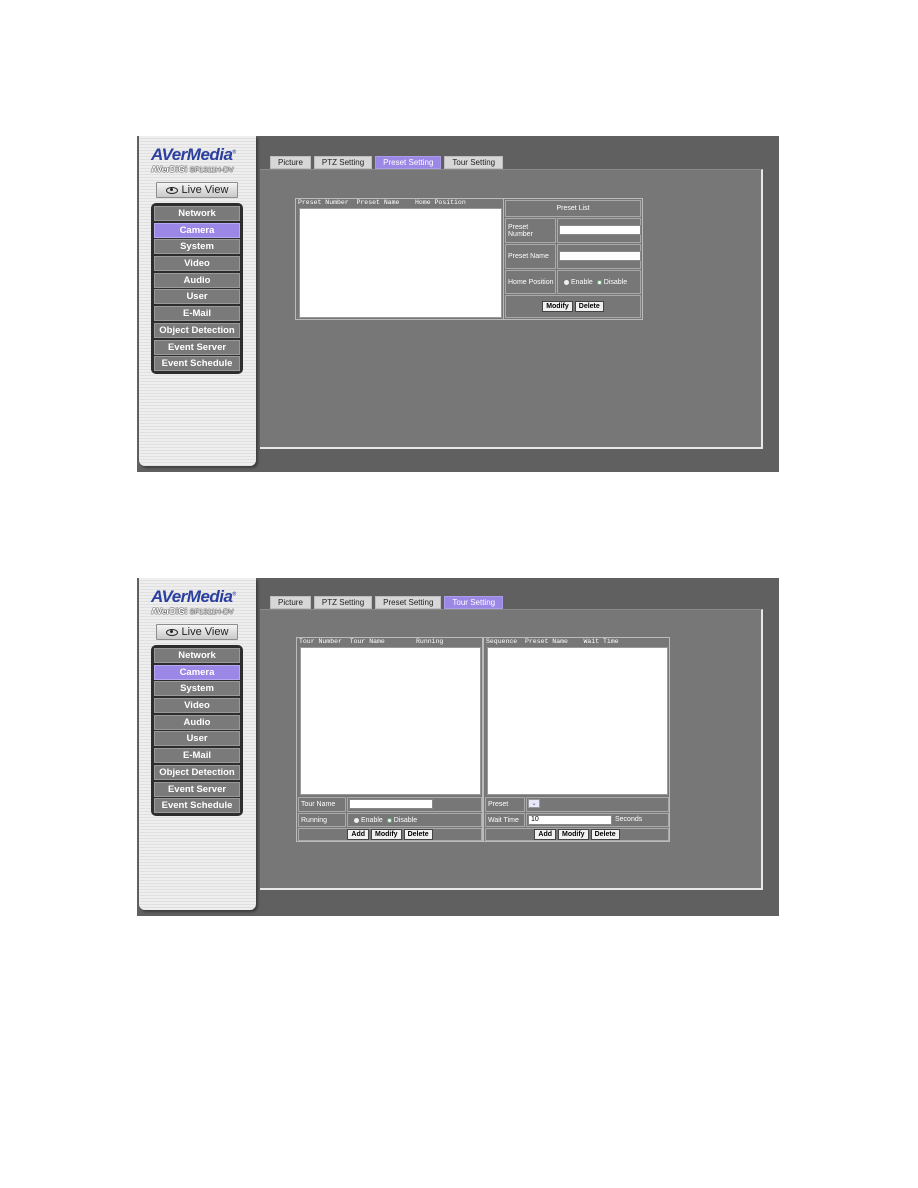  I want to click on modify-button: Modify, so click(557, 306).